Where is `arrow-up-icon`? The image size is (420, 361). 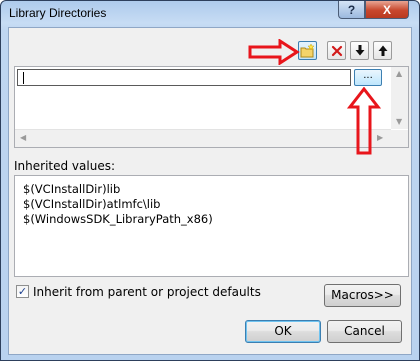
arrow-up-icon is located at coordinates (382, 50).